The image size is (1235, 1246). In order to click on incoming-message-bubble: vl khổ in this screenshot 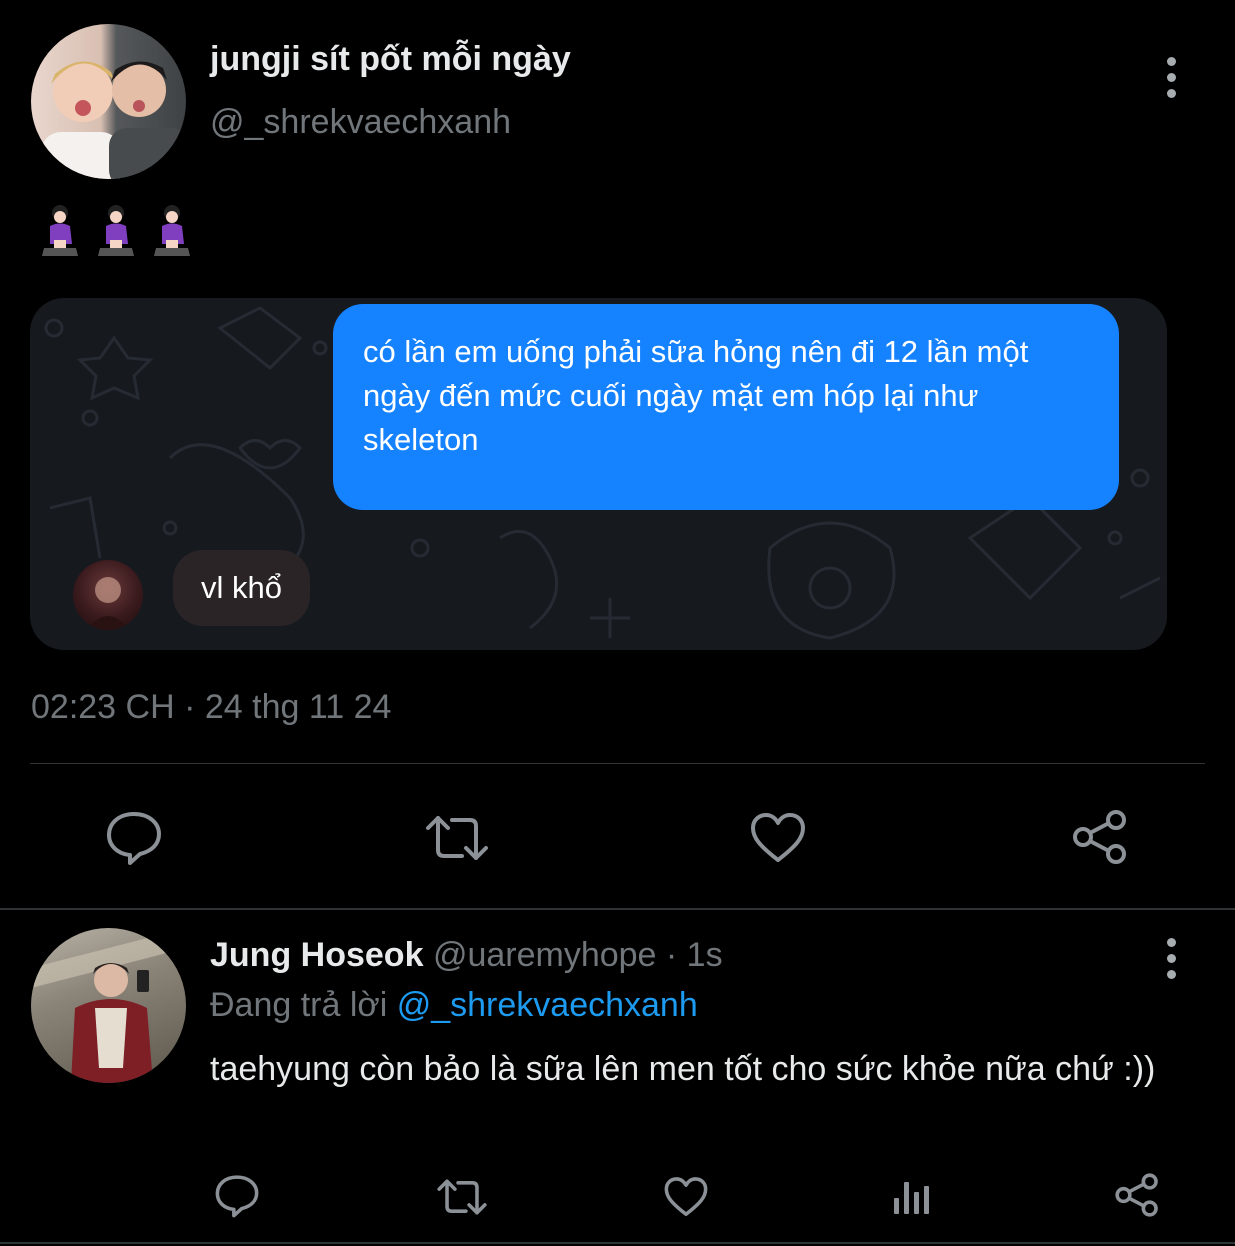, I will do `click(241, 588)`.